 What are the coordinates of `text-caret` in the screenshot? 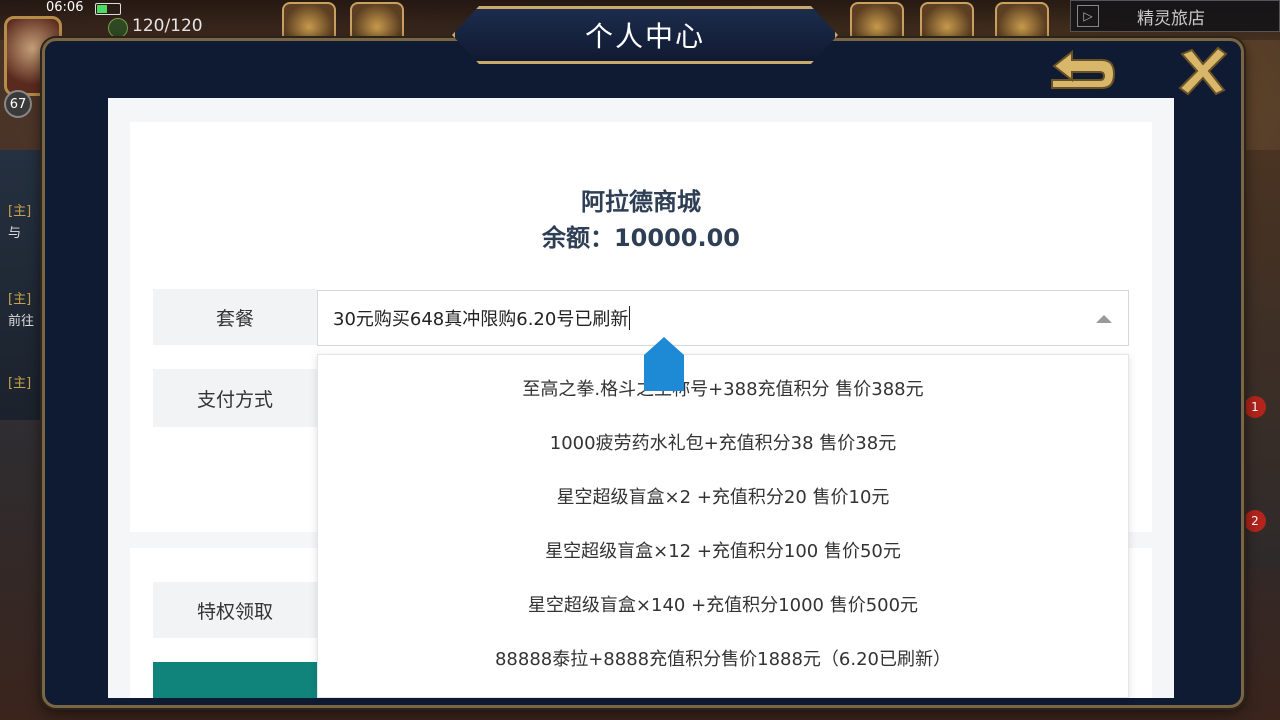 It's located at (630, 318).